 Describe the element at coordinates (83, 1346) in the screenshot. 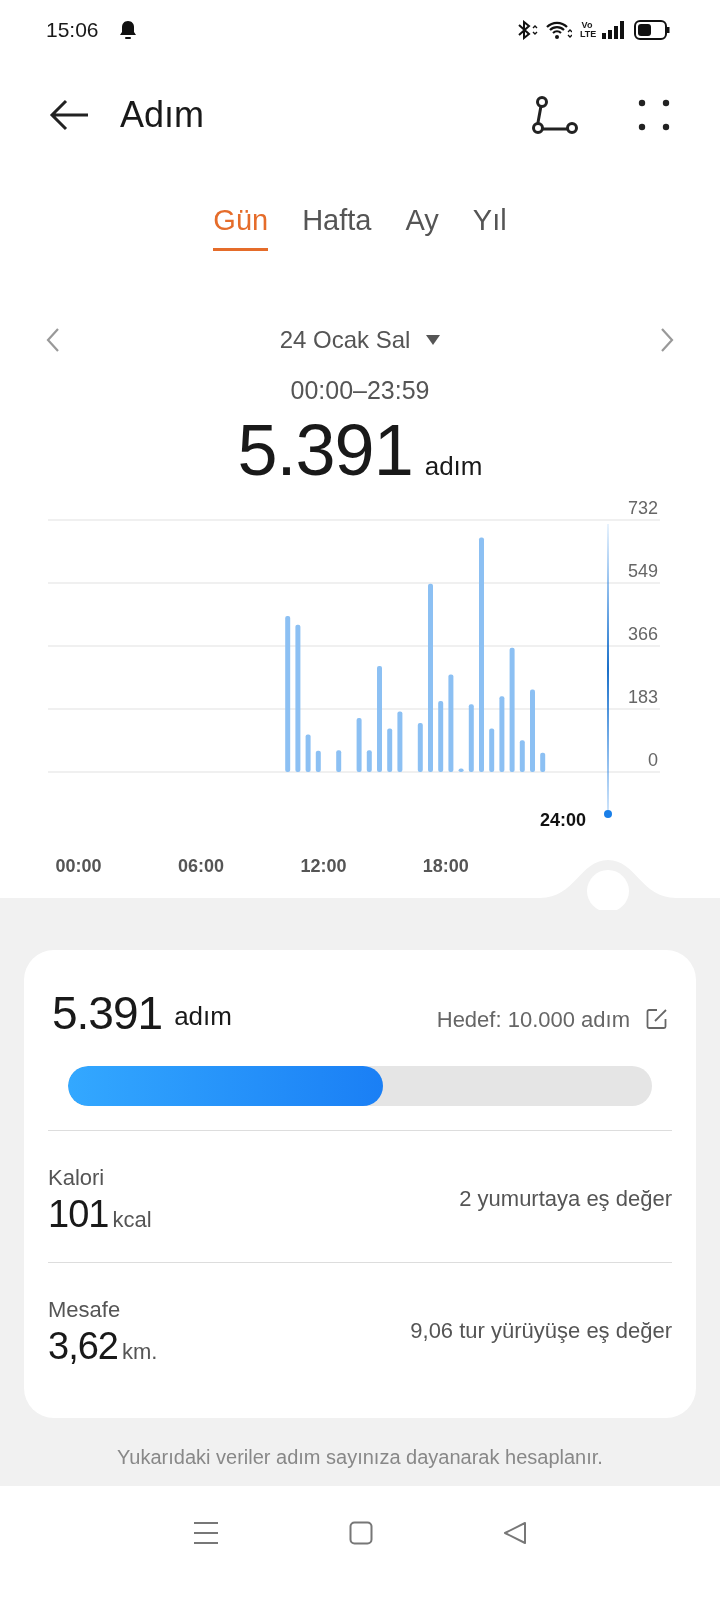

I see `stat-value: 3,62` at that location.